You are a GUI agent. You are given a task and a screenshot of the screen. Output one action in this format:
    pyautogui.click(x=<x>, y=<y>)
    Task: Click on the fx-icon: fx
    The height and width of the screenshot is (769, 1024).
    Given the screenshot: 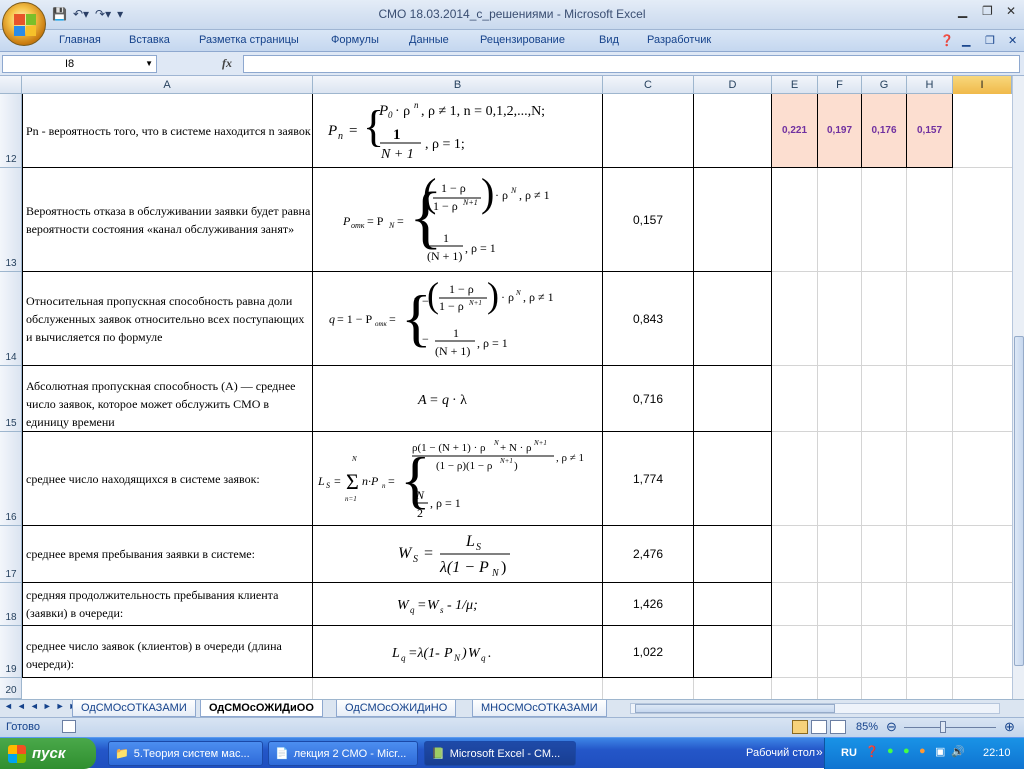 What is the action you would take?
    pyautogui.click(x=227, y=63)
    